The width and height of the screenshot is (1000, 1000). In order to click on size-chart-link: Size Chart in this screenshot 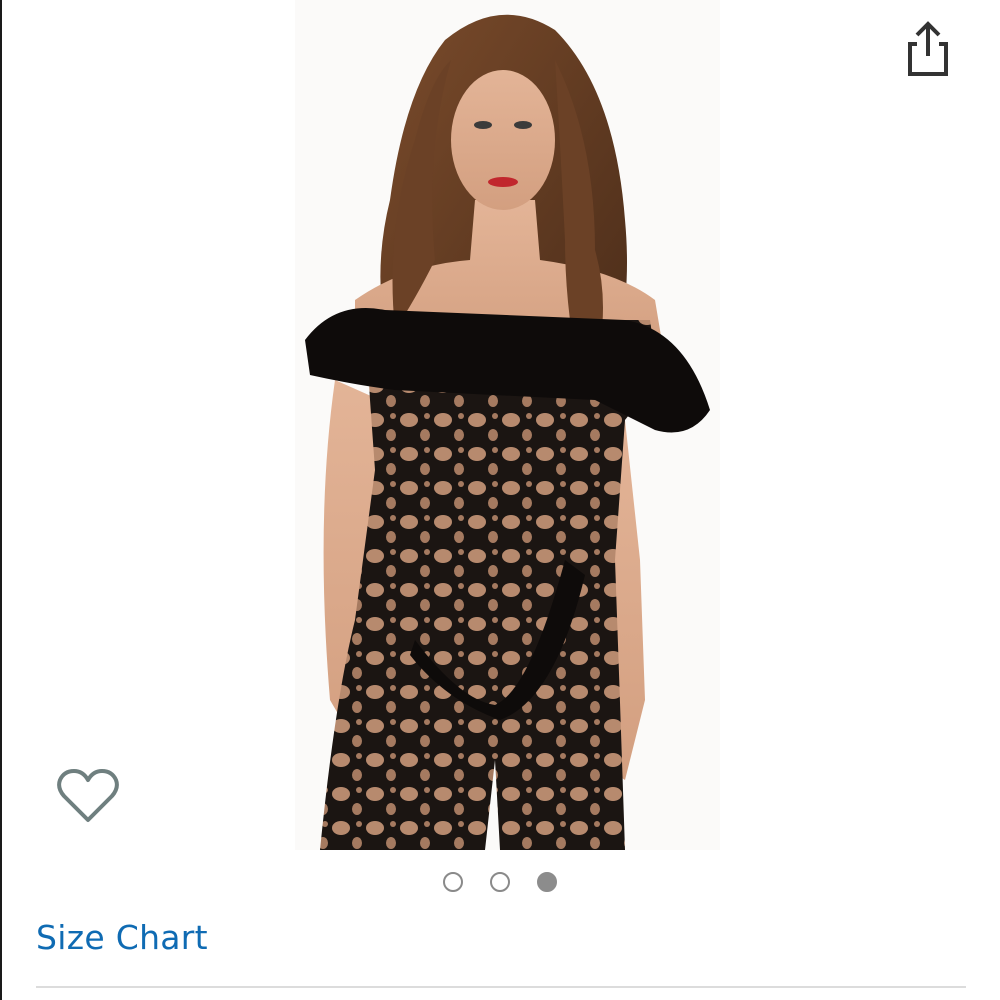, I will do `click(122, 937)`.